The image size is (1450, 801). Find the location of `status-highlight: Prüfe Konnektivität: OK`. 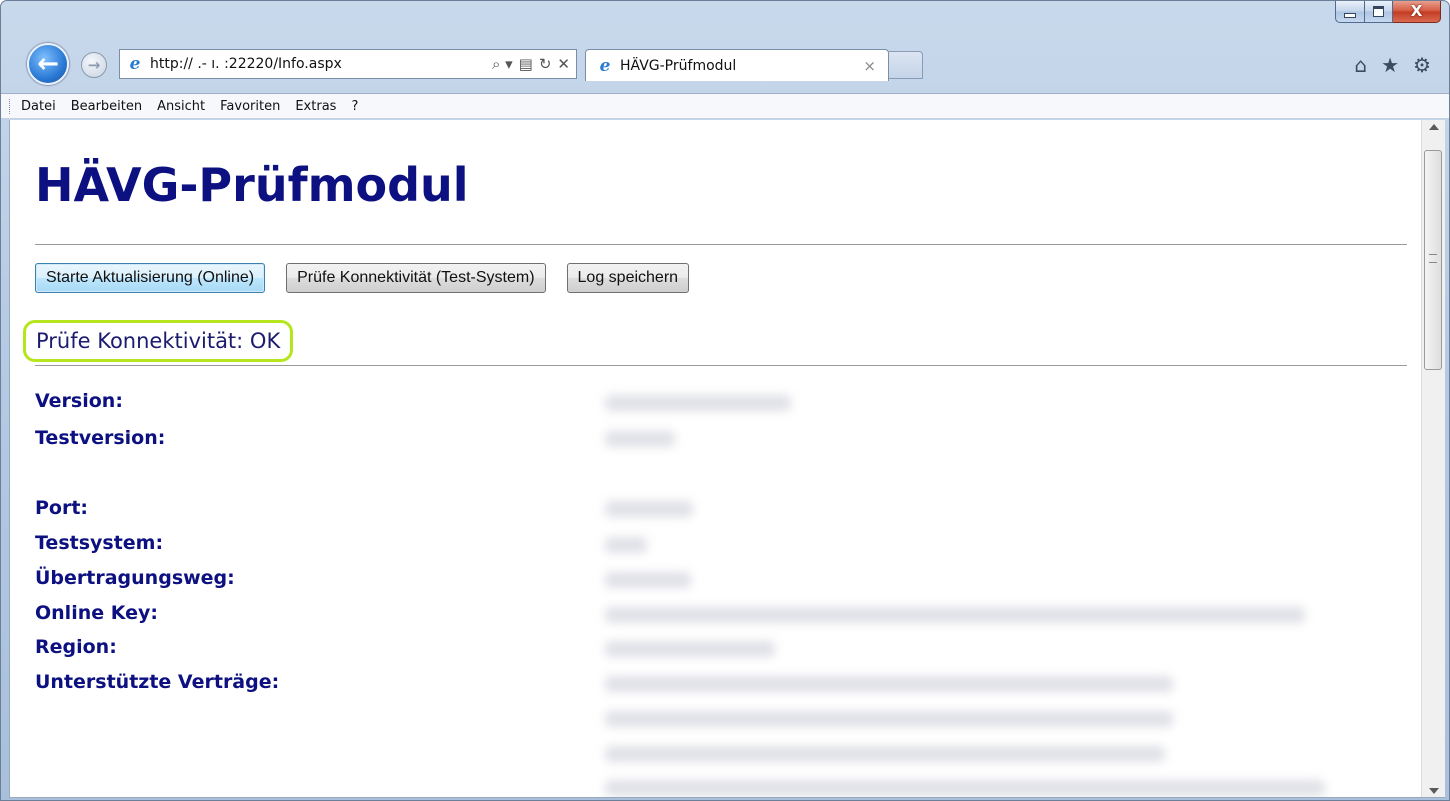

status-highlight: Prüfe Konnektivität: OK is located at coordinates (158, 341).